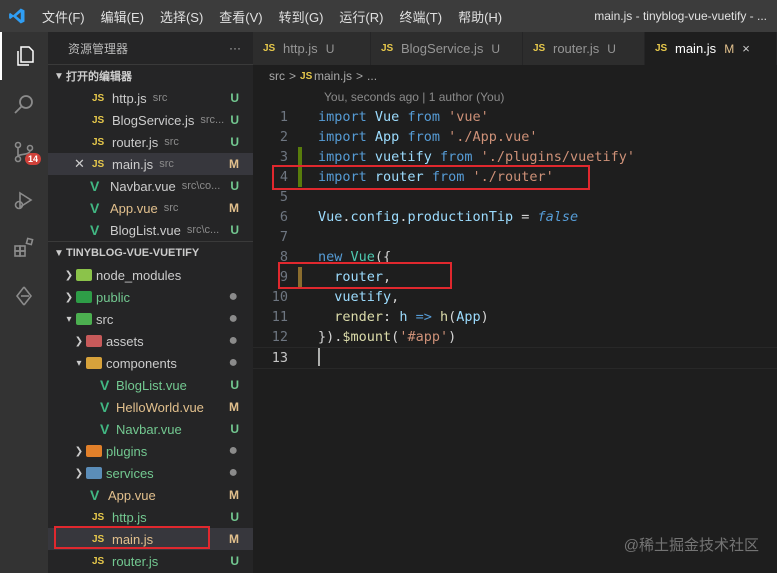  I want to click on menu-run: 运行(R), so click(361, 16).